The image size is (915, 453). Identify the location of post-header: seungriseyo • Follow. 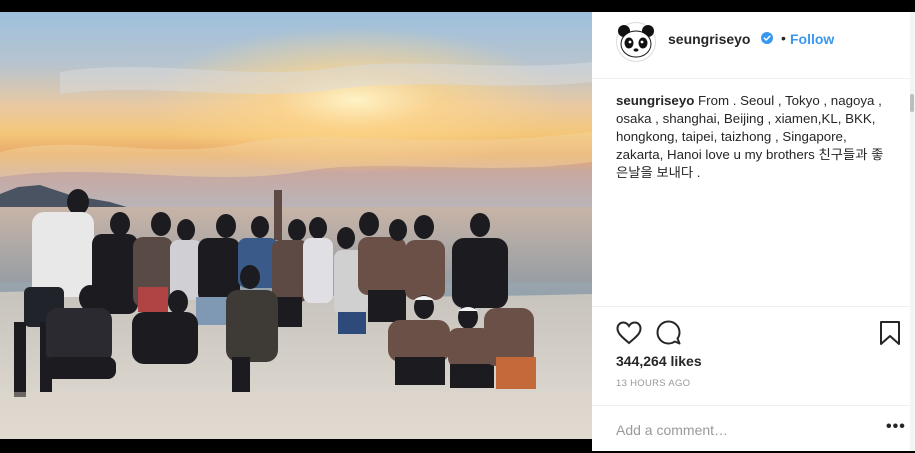
(751, 45).